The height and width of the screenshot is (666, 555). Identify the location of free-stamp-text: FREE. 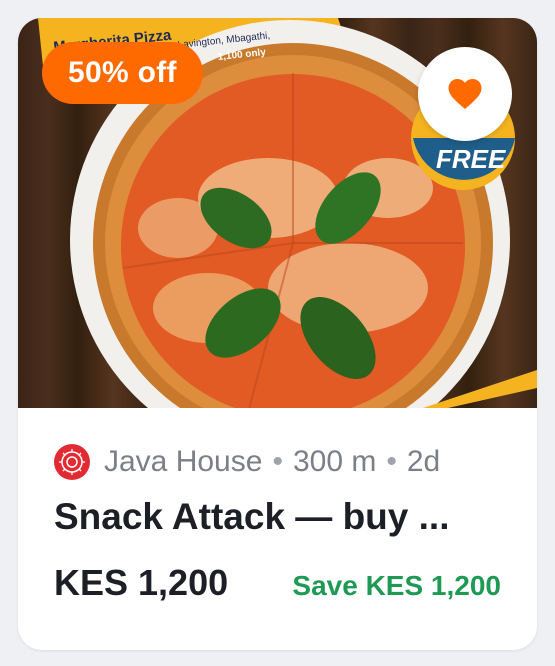
(471, 159).